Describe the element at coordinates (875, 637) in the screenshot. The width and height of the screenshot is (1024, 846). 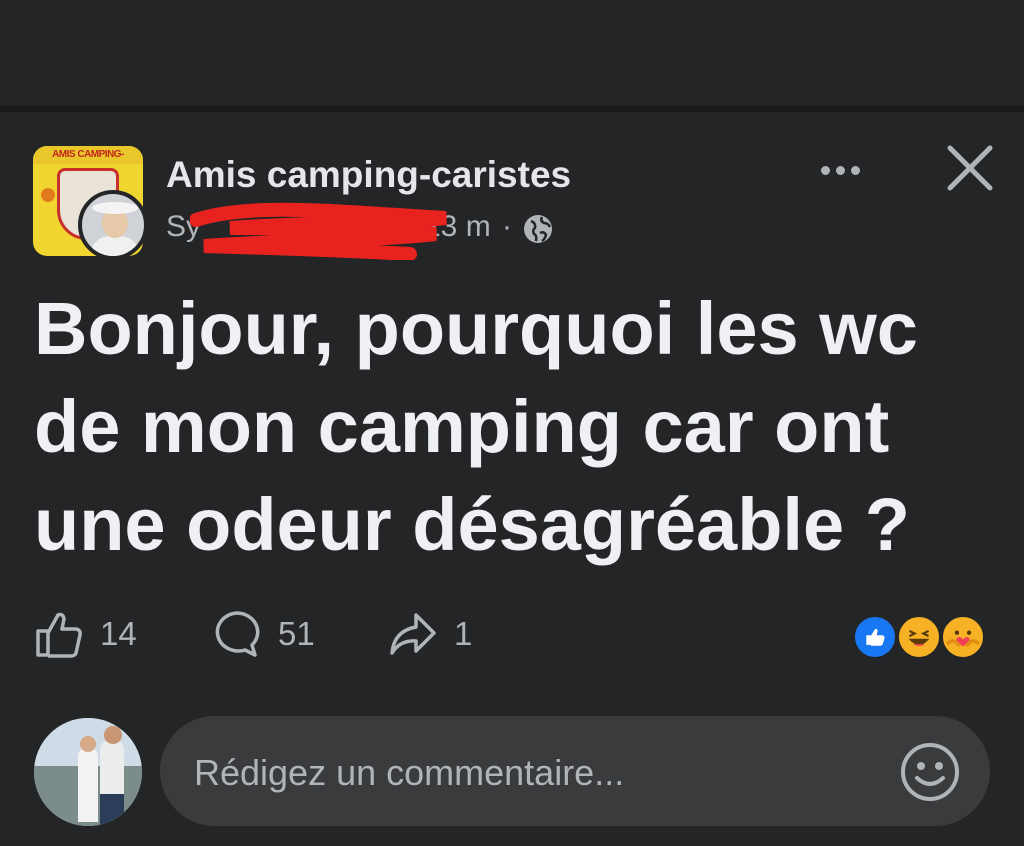
I see `like-reaction-icon` at that location.